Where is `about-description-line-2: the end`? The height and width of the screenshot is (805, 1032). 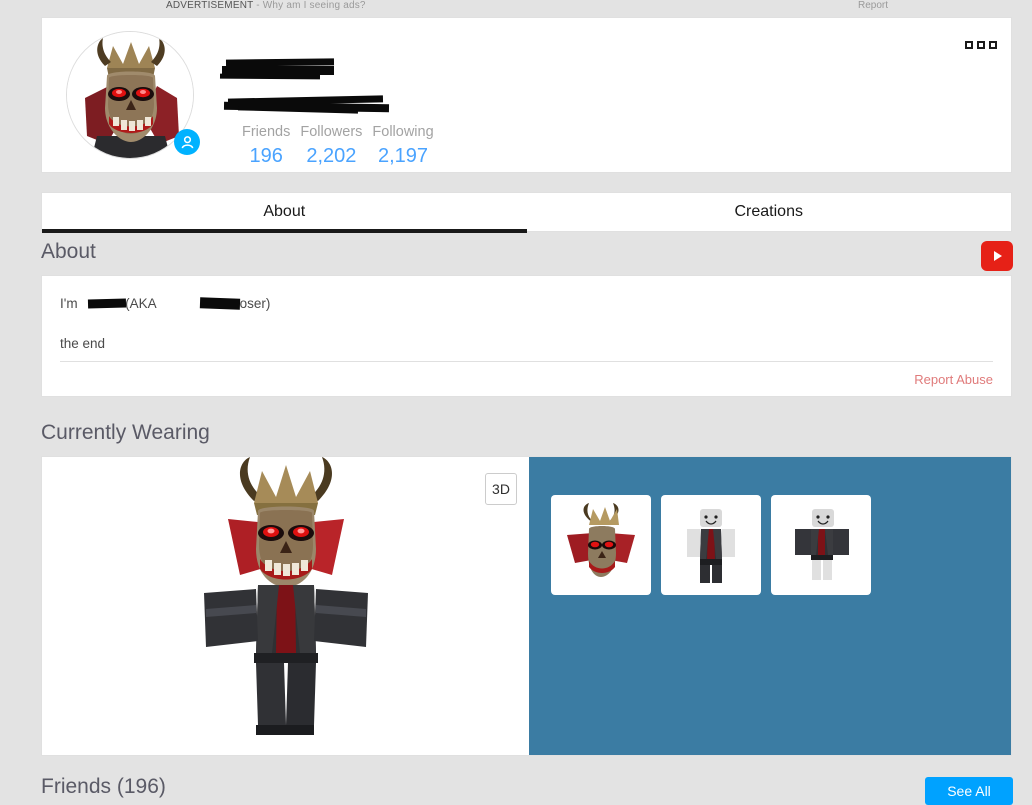
about-description-line-2: the end is located at coordinates (526, 349).